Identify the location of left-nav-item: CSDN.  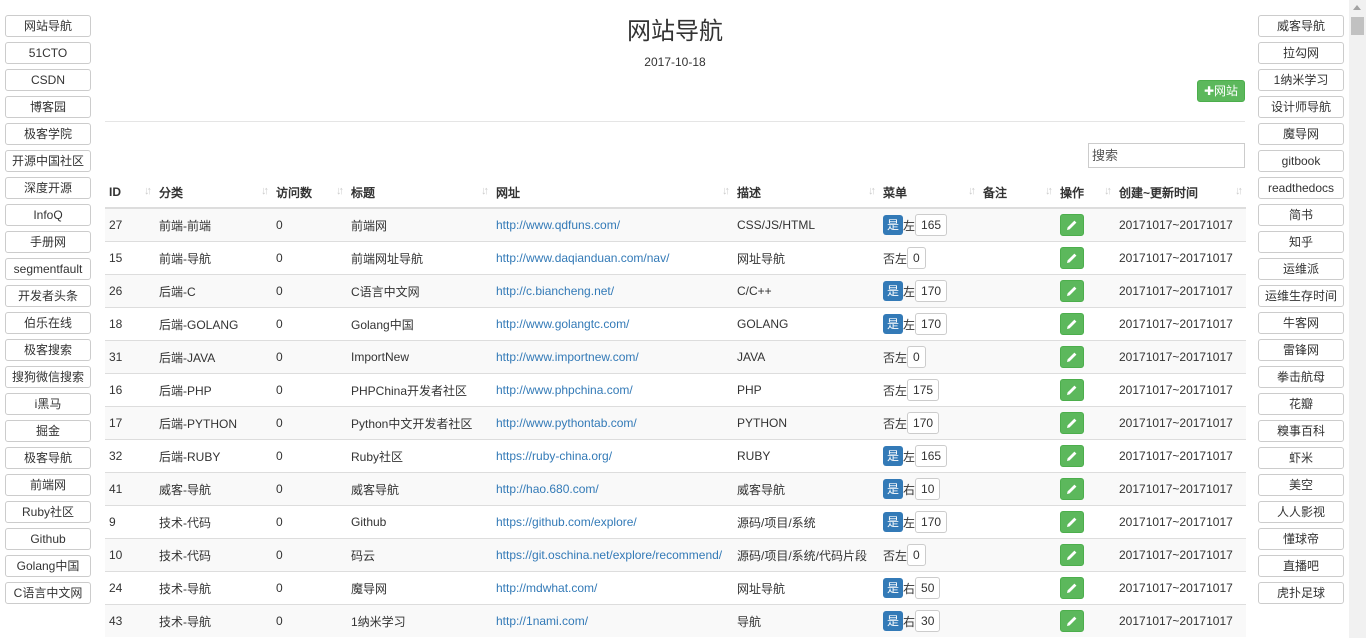
(48, 80).